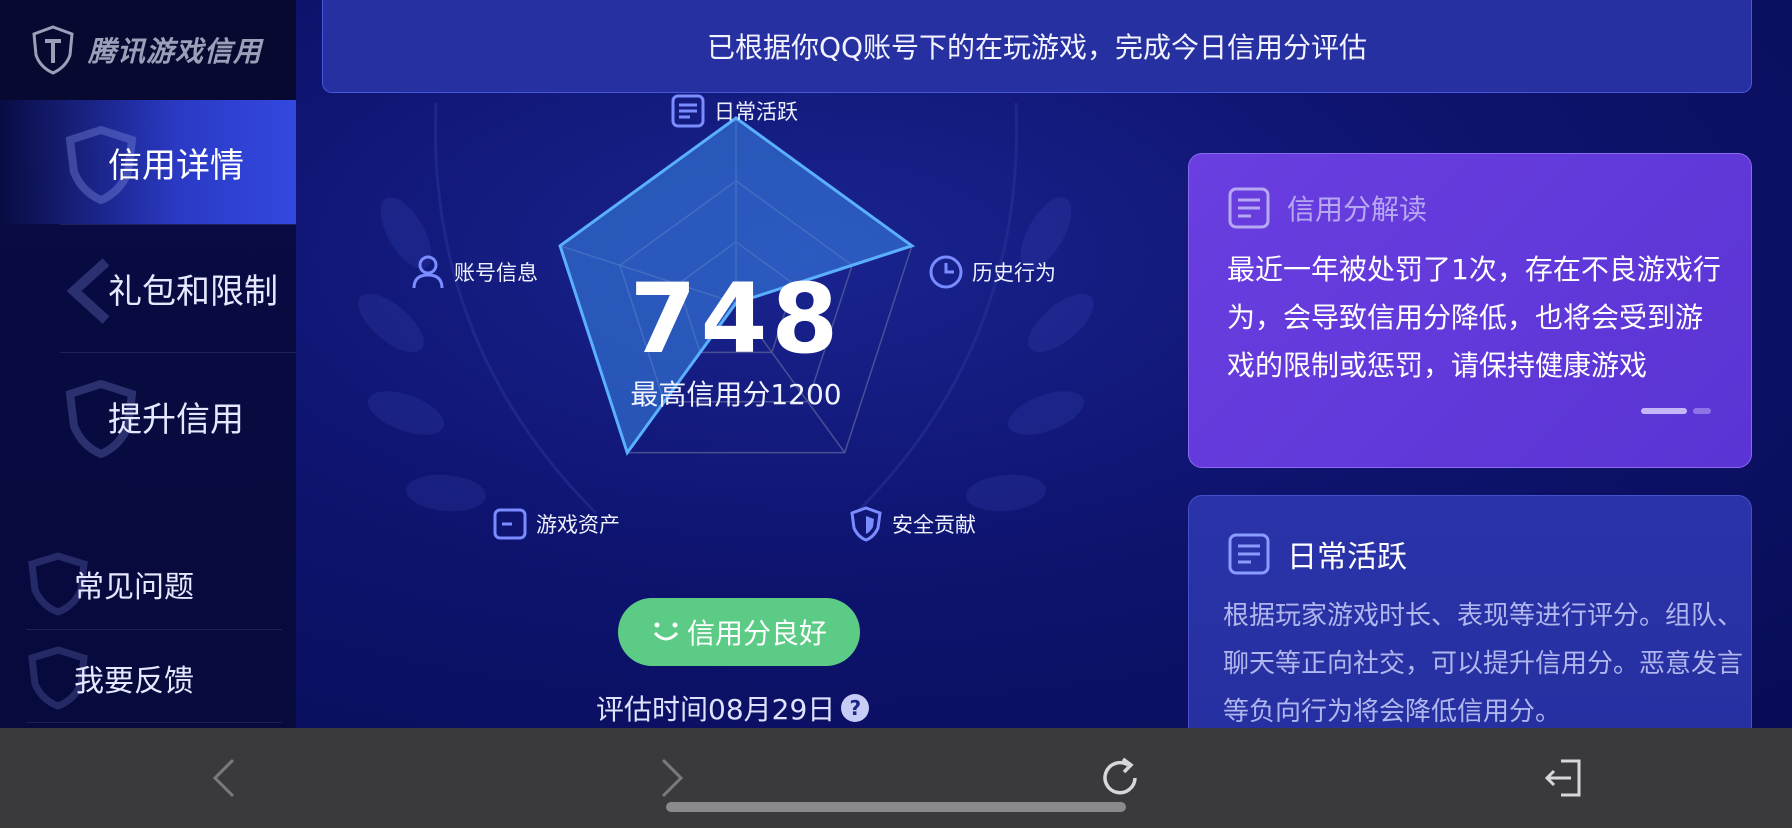  I want to click on axis-security: 安全贡献, so click(912, 524).